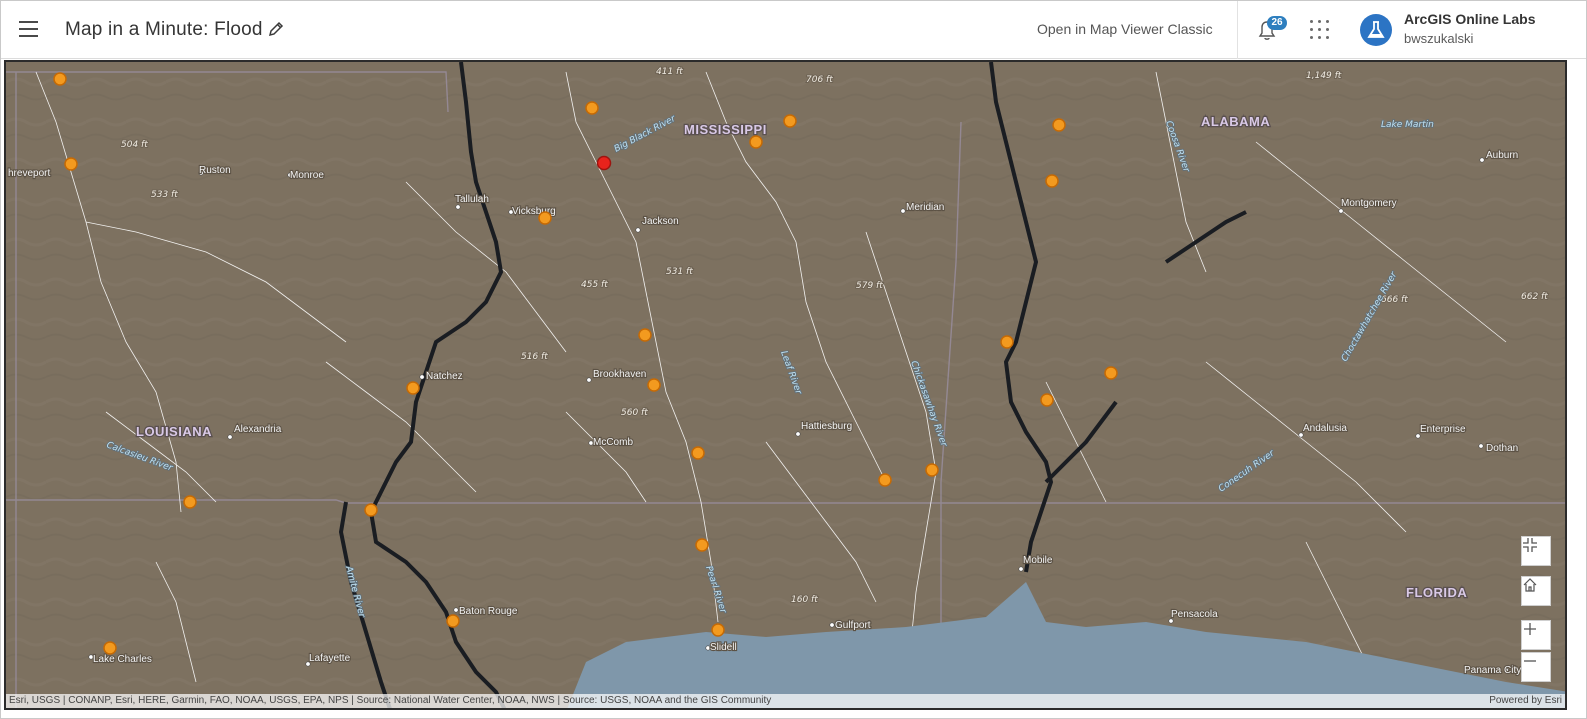 This screenshot has height=719, width=1587. I want to click on city-label: Baton Rouge, so click(488, 611).